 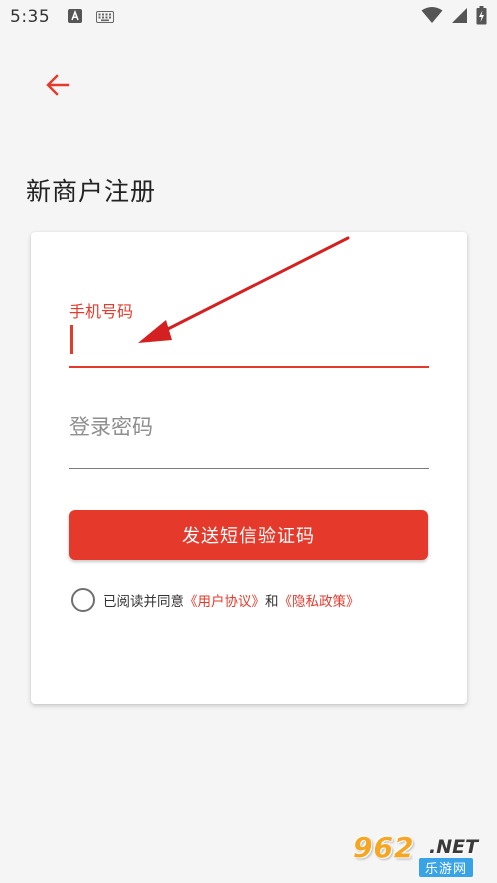 What do you see at coordinates (91, 17) in the screenshot?
I see `status-left-icons` at bounding box center [91, 17].